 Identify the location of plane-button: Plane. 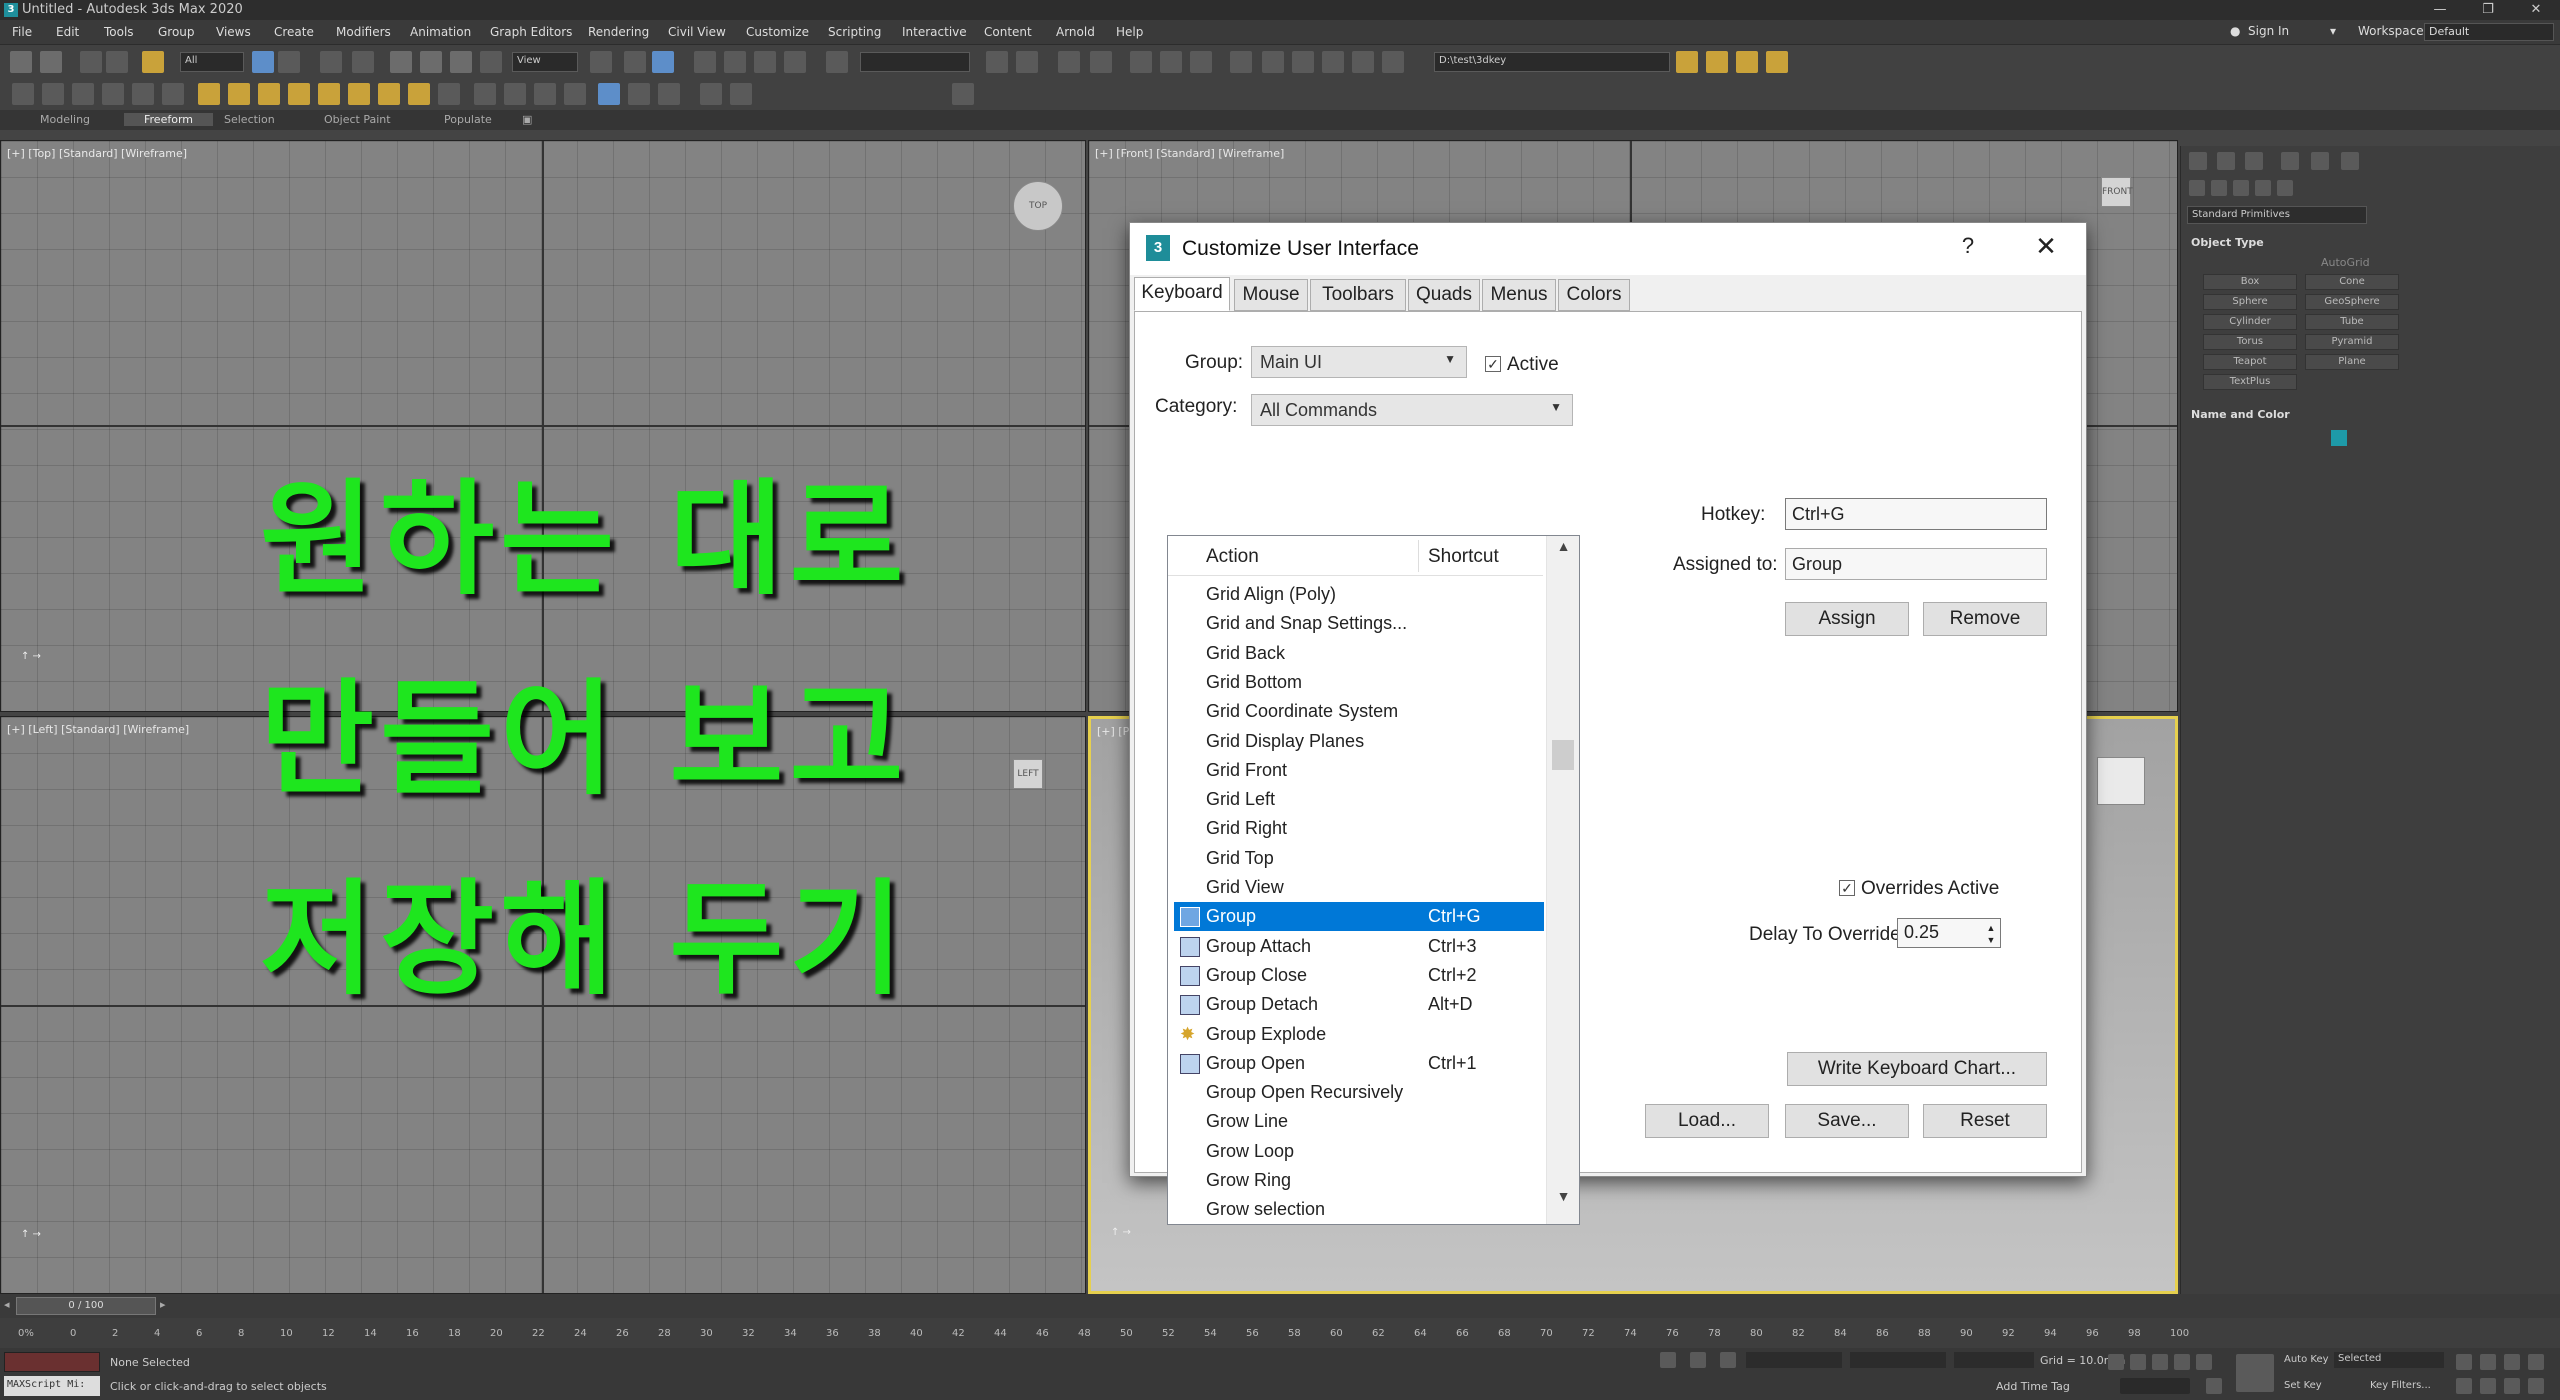
(2352, 362).